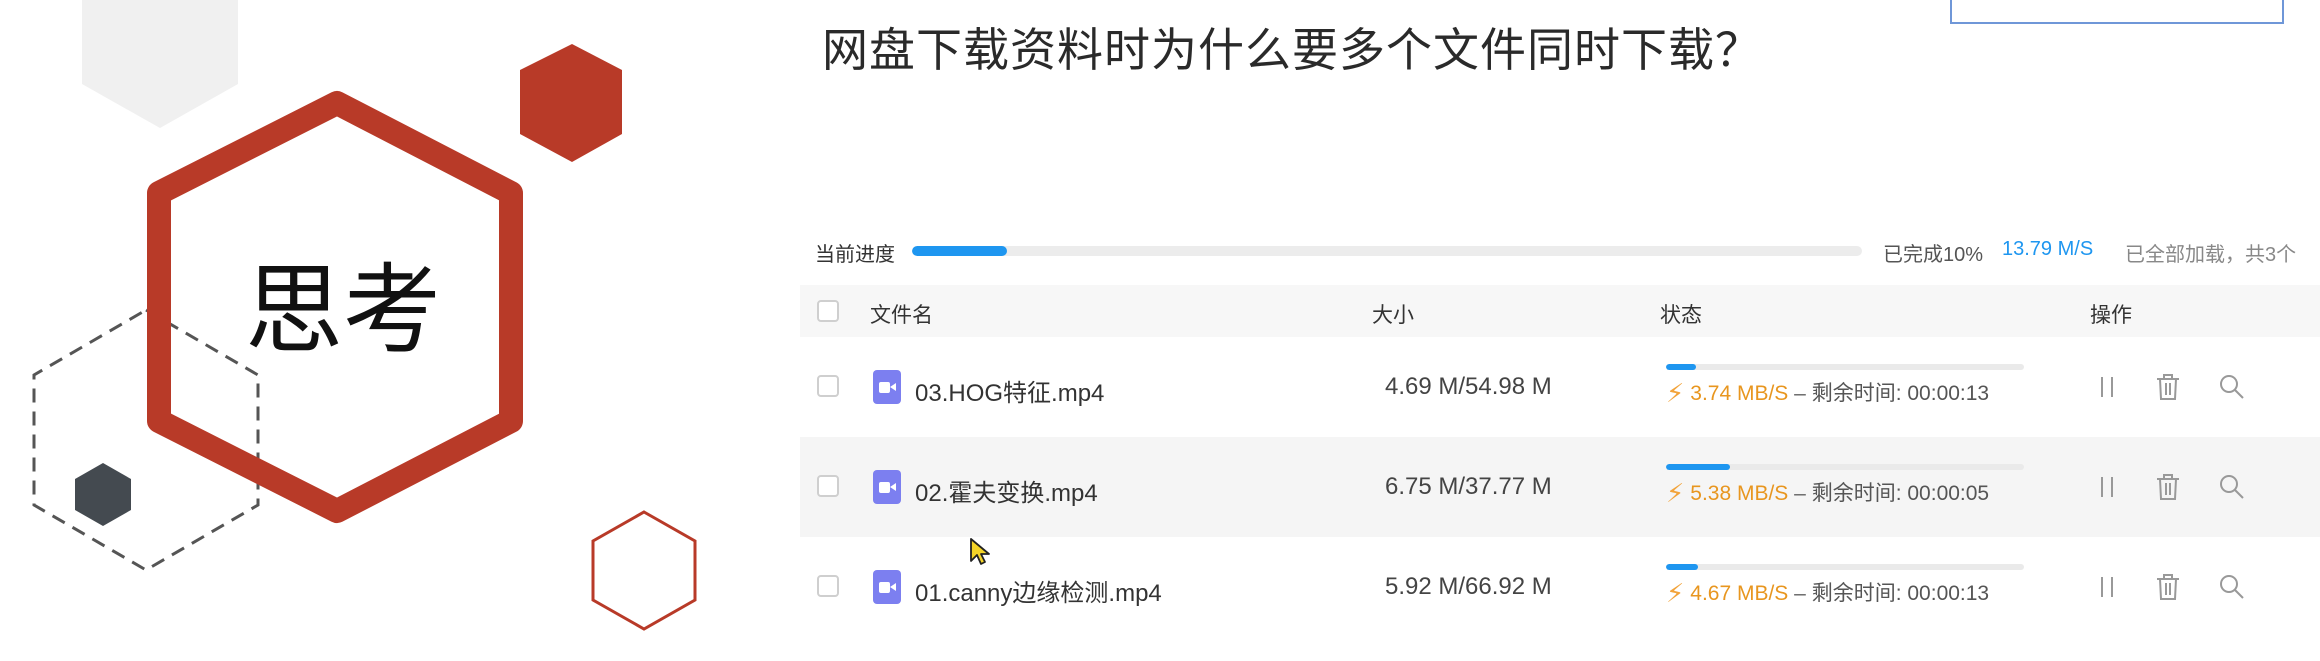 Image resolution: width=2320 pixels, height=661 pixels. Describe the element at coordinates (828, 311) in the screenshot. I see `select-all-checkbox` at that location.